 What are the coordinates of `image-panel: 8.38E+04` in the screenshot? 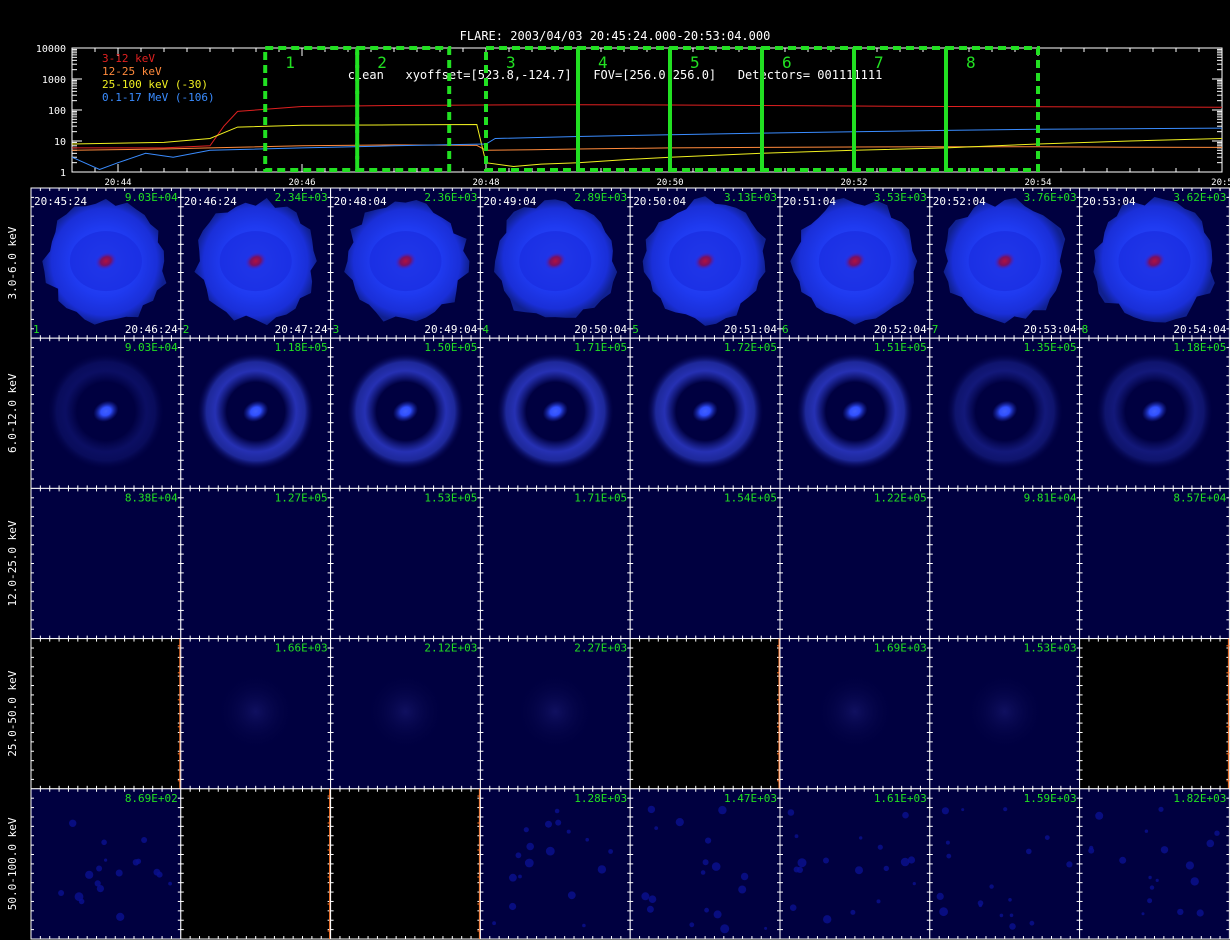 It's located at (106, 563).